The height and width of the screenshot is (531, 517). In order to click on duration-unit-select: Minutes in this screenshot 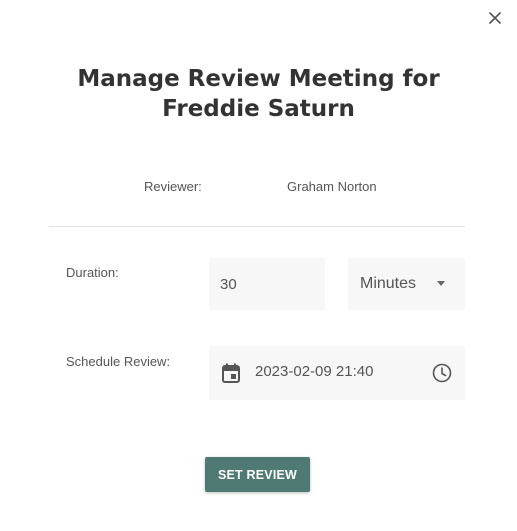, I will do `click(406, 284)`.